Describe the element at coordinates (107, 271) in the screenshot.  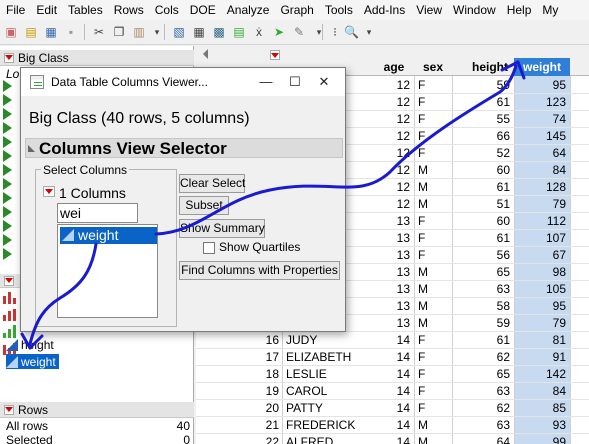
I see `columns-listbox: weight` at that location.